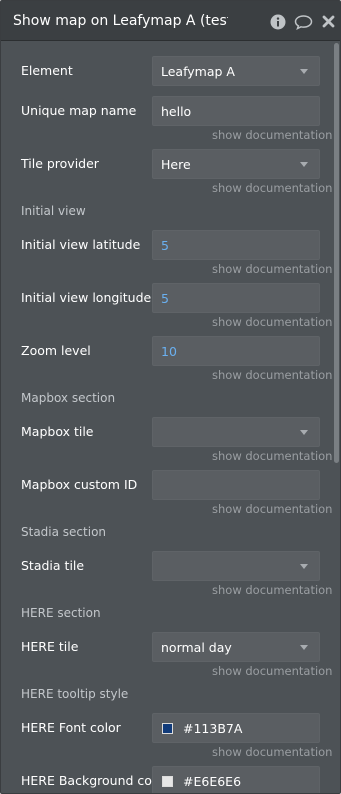 The height and width of the screenshot is (794, 341). What do you see at coordinates (71, 727) in the screenshot?
I see `here-font-color-label: HERE Font color` at bounding box center [71, 727].